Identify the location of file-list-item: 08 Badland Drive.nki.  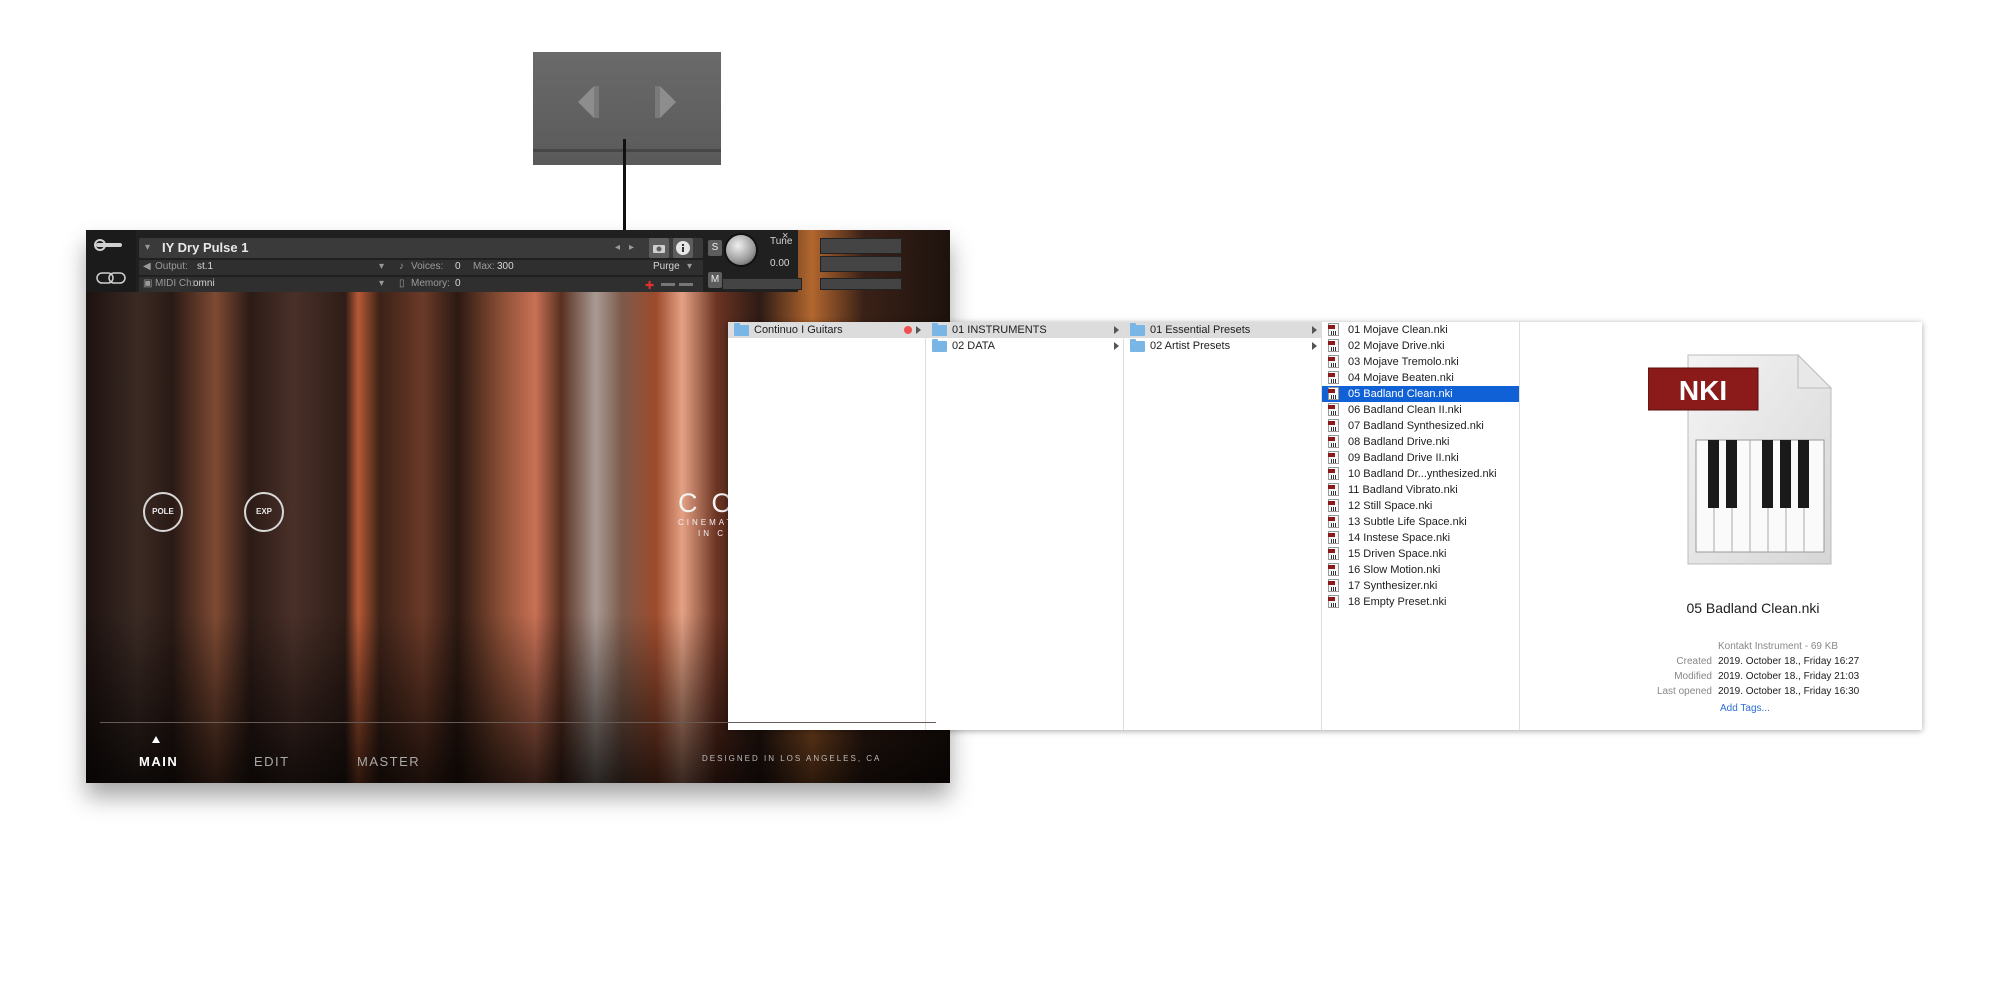
(1420, 442).